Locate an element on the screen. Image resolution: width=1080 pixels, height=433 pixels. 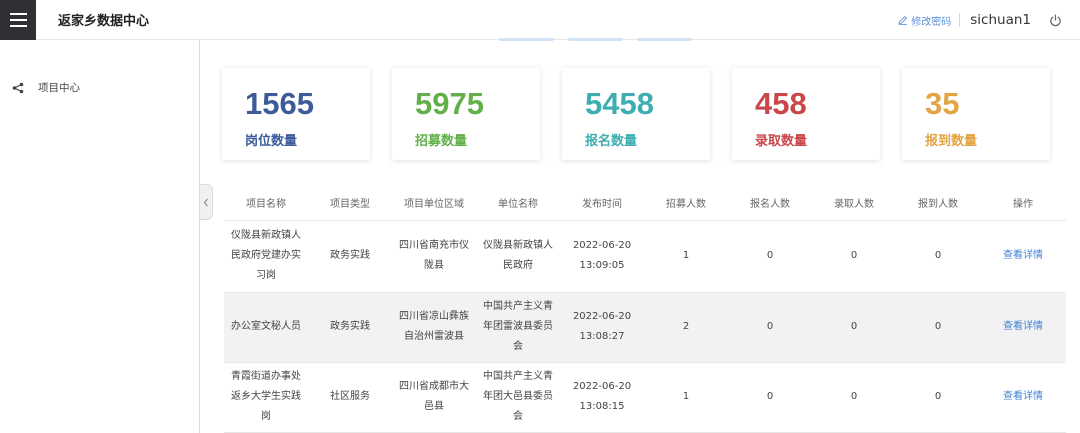
logout-button is located at coordinates (1055, 20).